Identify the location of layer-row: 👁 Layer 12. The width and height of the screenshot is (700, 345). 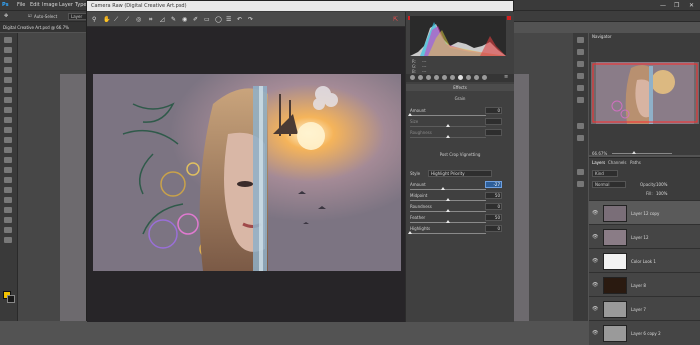
(644, 236).